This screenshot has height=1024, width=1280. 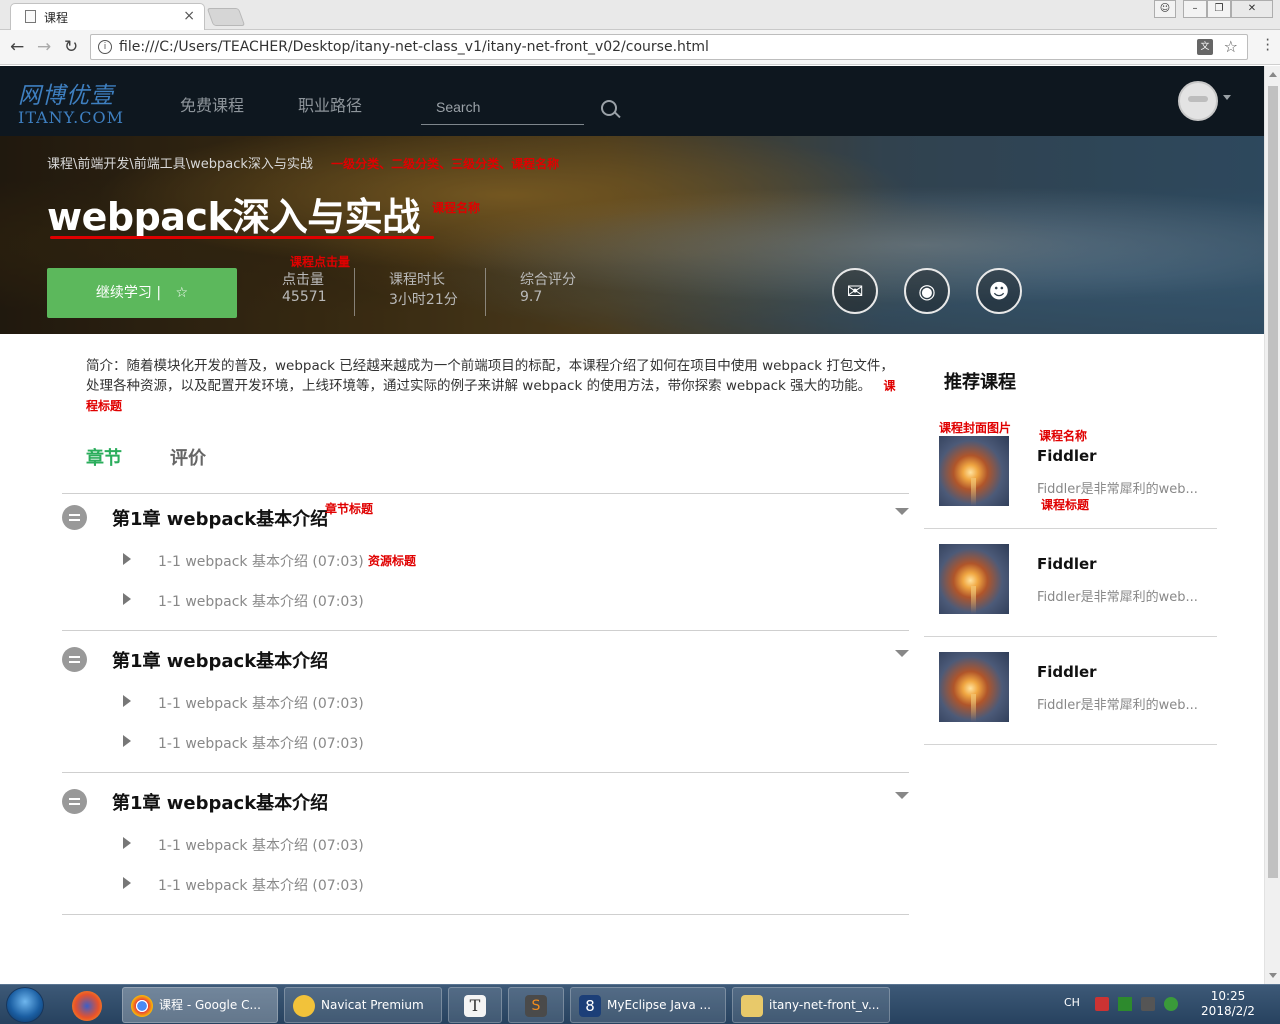 I want to click on scroll-thumb, so click(x=1273, y=482).